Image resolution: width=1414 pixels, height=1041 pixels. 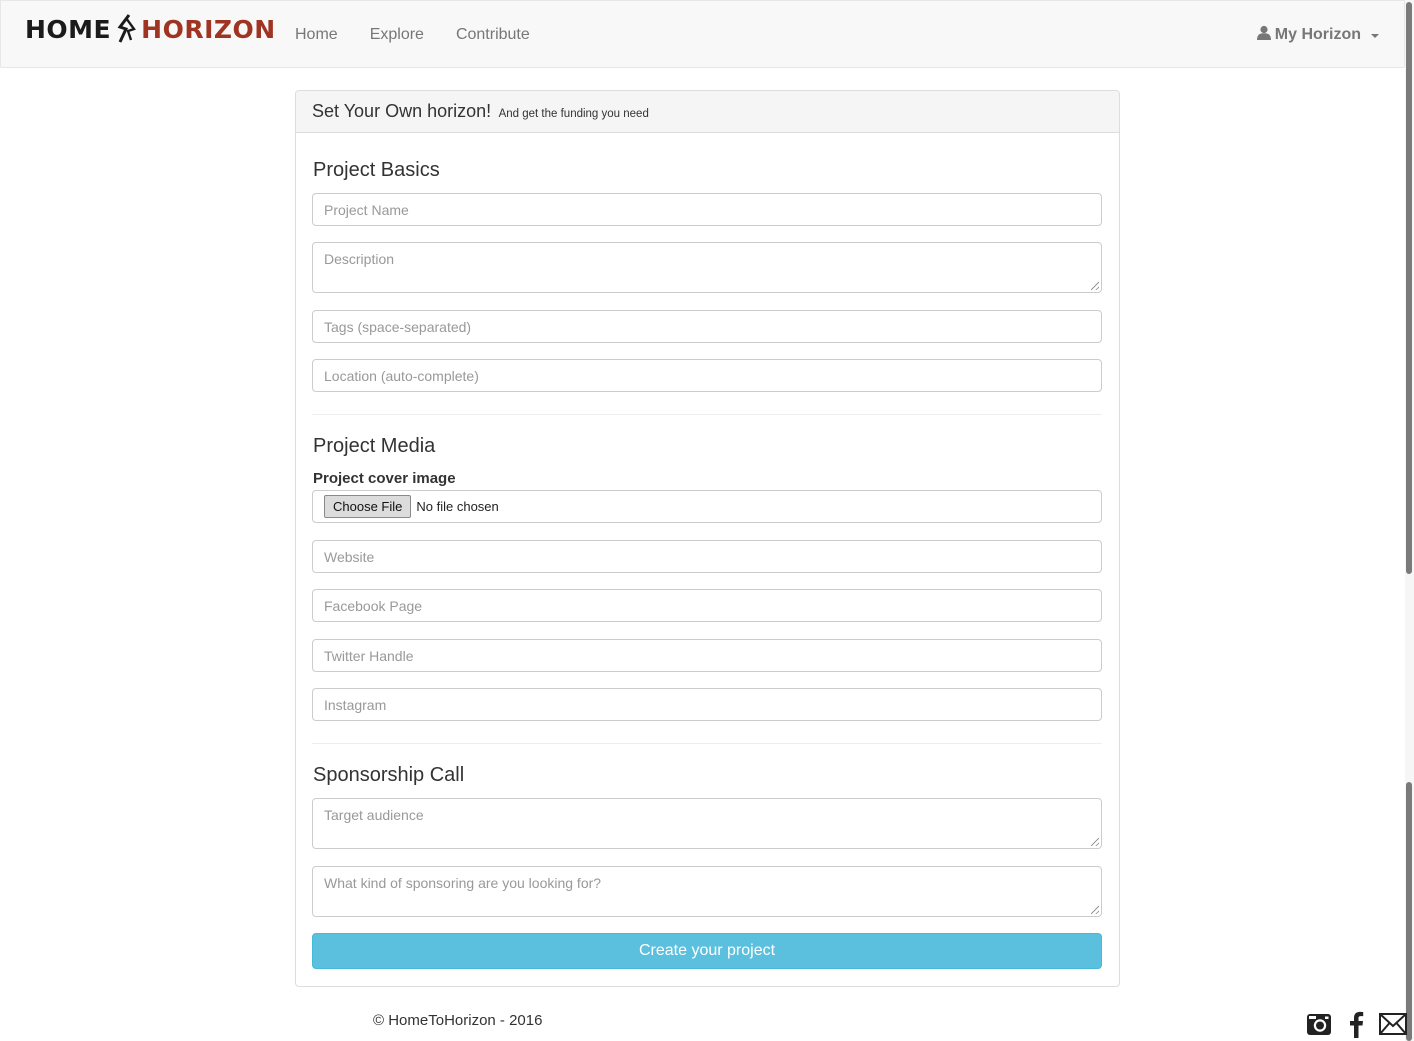 I want to click on chevron-down-icon, so click(x=1375, y=36).